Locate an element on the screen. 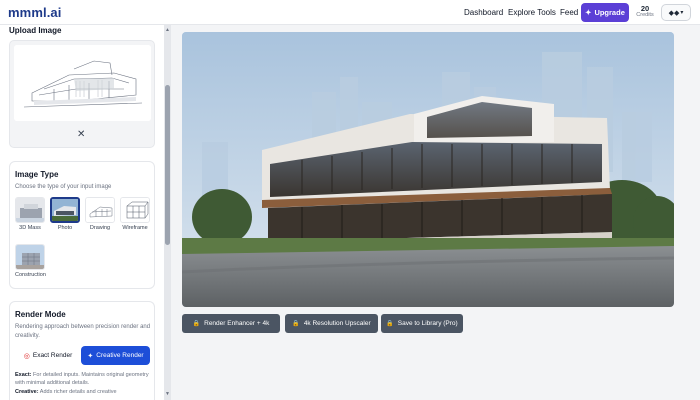 The width and height of the screenshot is (700, 400). image-type-description: Choose the type of your input image is located at coordinates (63, 187).